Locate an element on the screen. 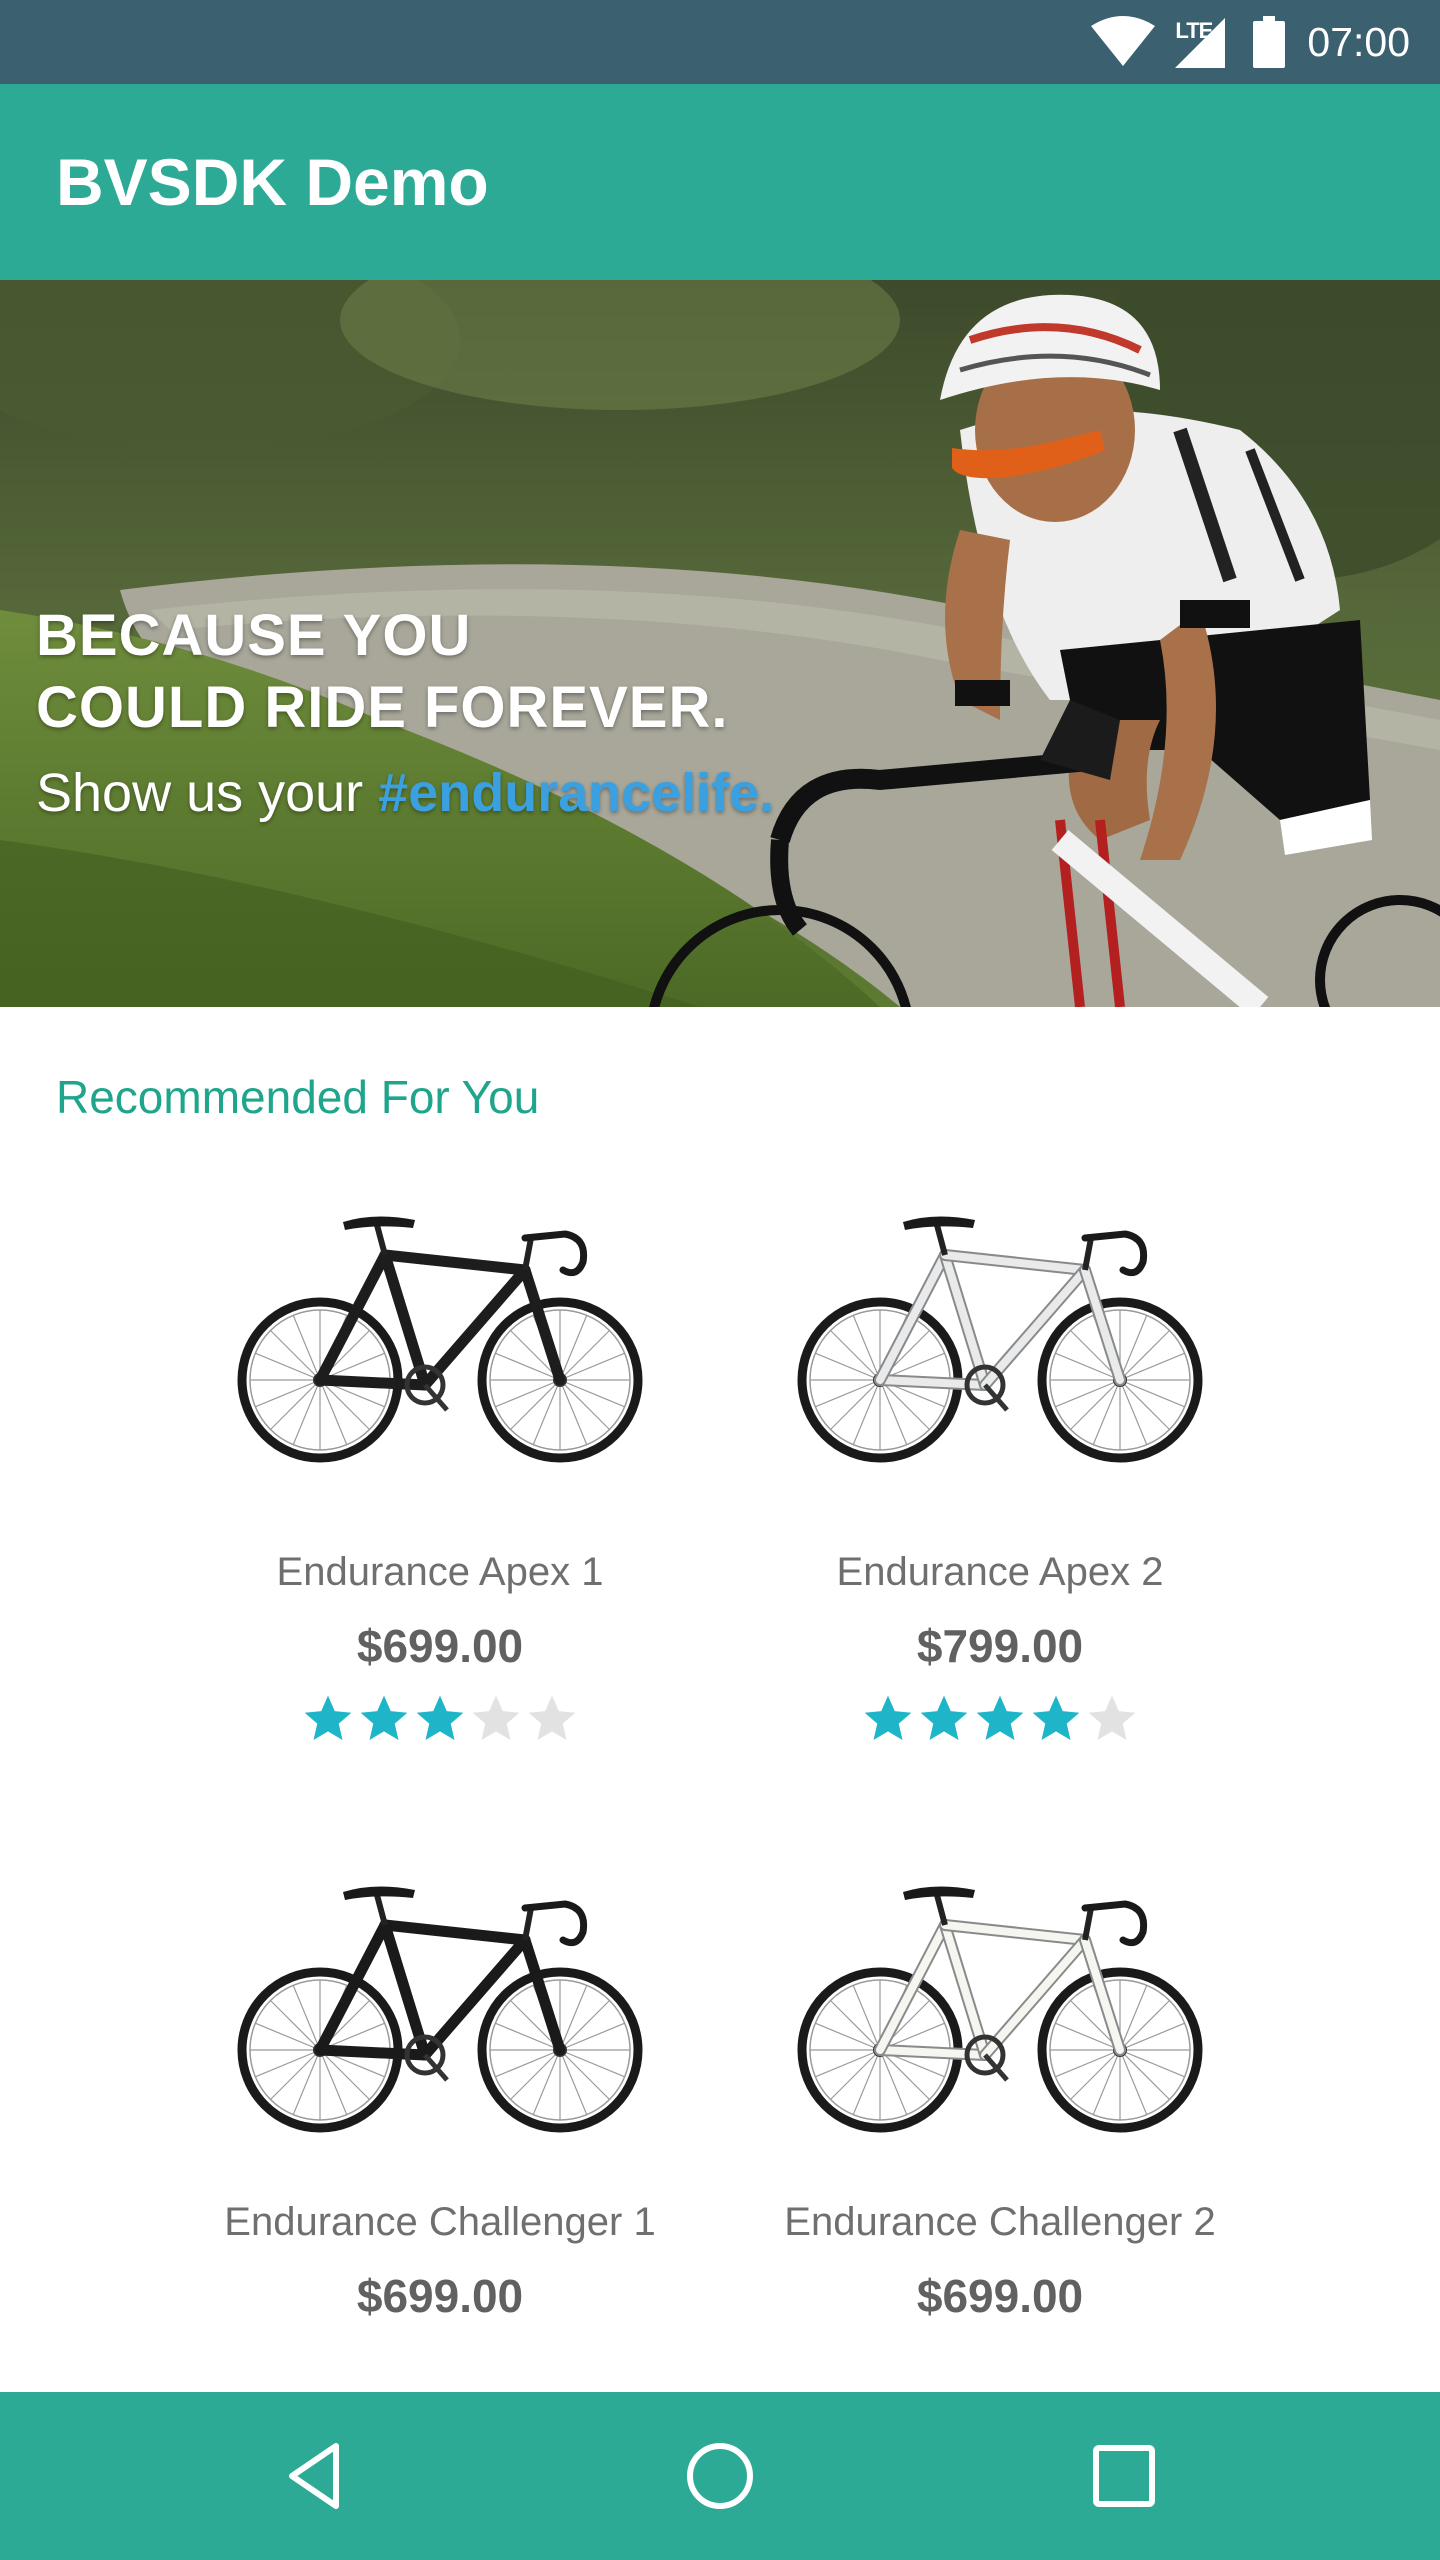 Image resolution: width=1440 pixels, height=2560 pixels. home-icon is located at coordinates (720, 2476).